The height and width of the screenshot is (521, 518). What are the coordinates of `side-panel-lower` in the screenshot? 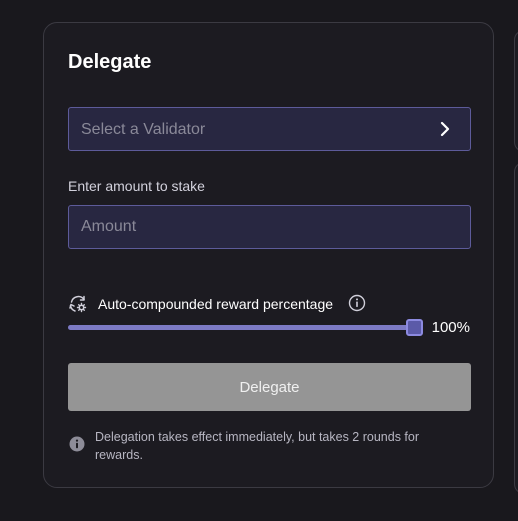 It's located at (516, 328).